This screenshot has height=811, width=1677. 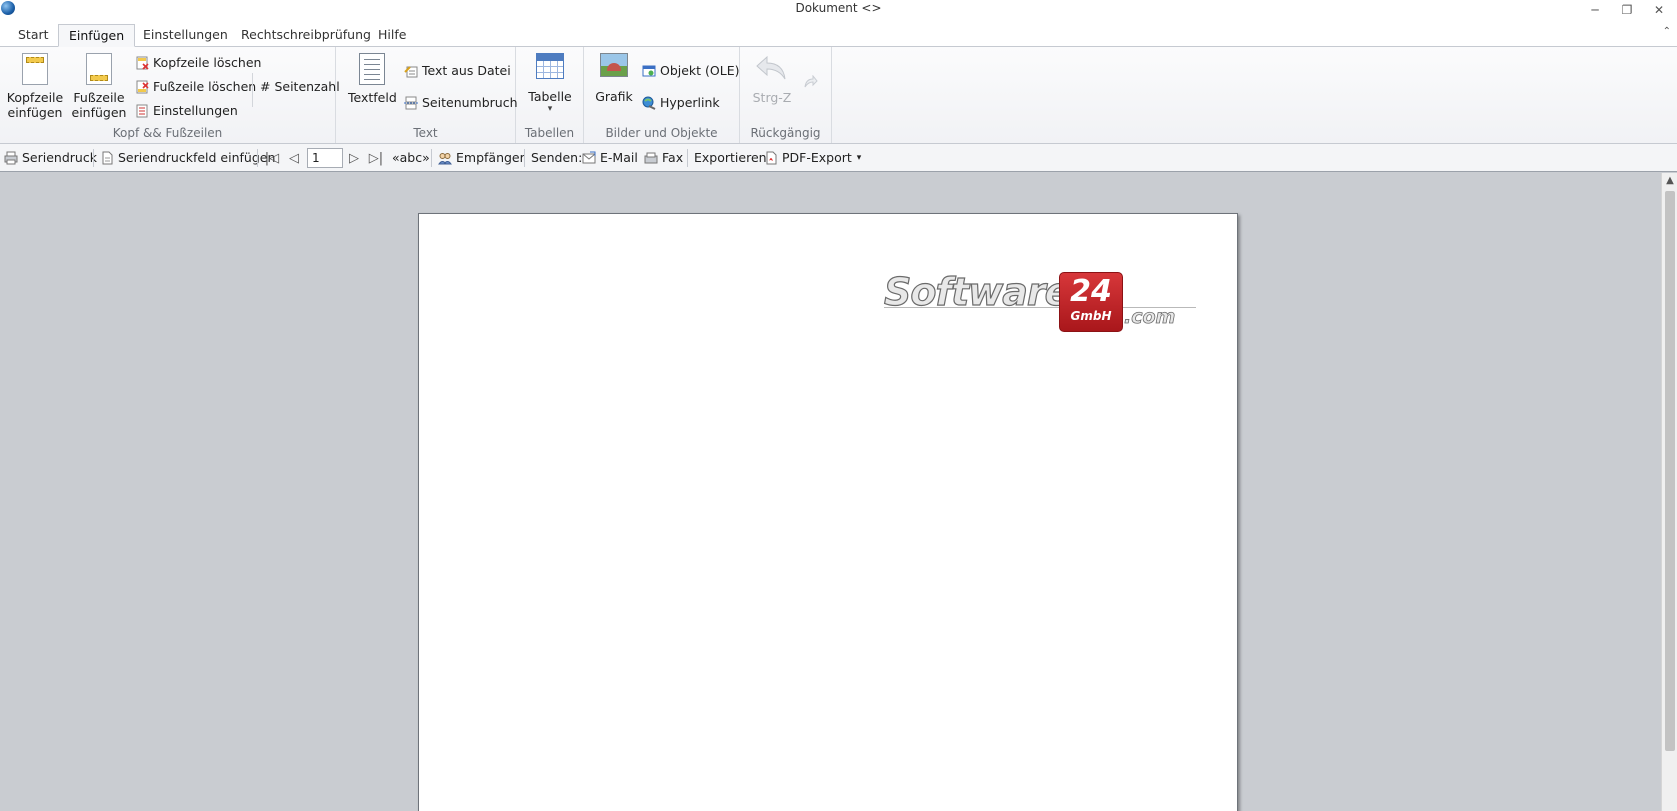 I want to click on group-header-footer-label: Kopf && Fußzeilen, so click(x=167, y=133).